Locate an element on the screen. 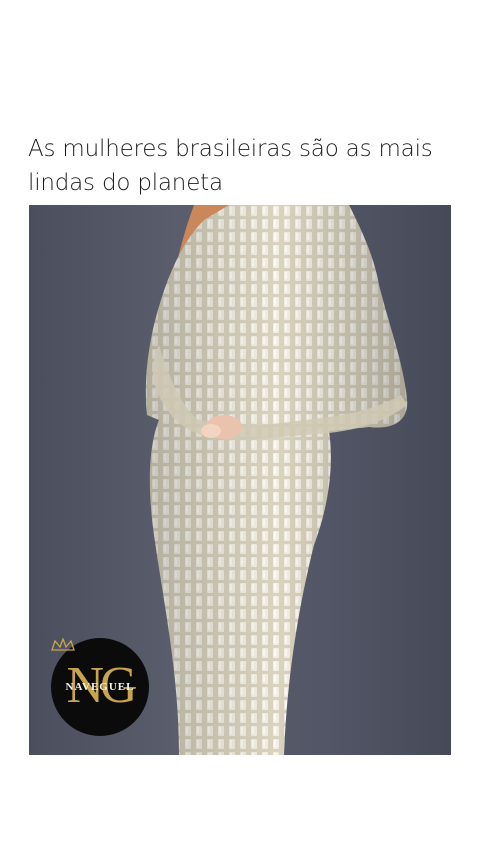 The height and width of the screenshot is (854, 480). brand-logo: NG NAVEGUEL is located at coordinates (100, 687).